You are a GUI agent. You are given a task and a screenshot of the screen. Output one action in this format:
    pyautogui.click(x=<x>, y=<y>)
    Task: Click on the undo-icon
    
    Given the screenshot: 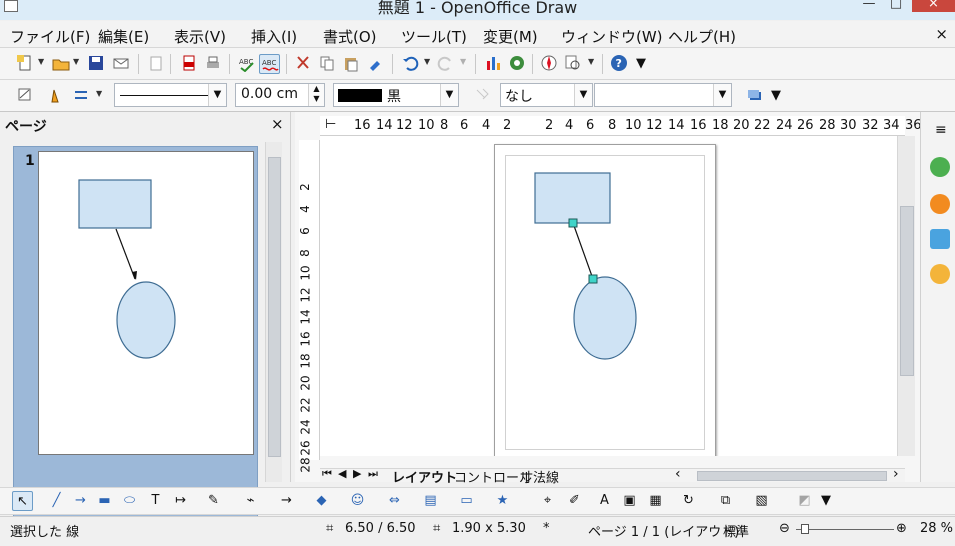 What is the action you would take?
    pyautogui.click(x=409, y=64)
    